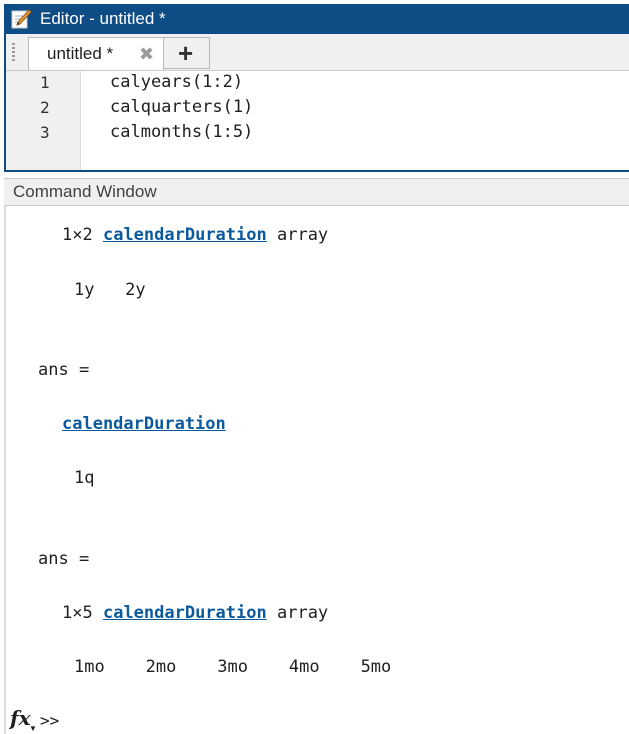 The width and height of the screenshot is (629, 734). I want to click on tab-label: untitled *, so click(80, 53).